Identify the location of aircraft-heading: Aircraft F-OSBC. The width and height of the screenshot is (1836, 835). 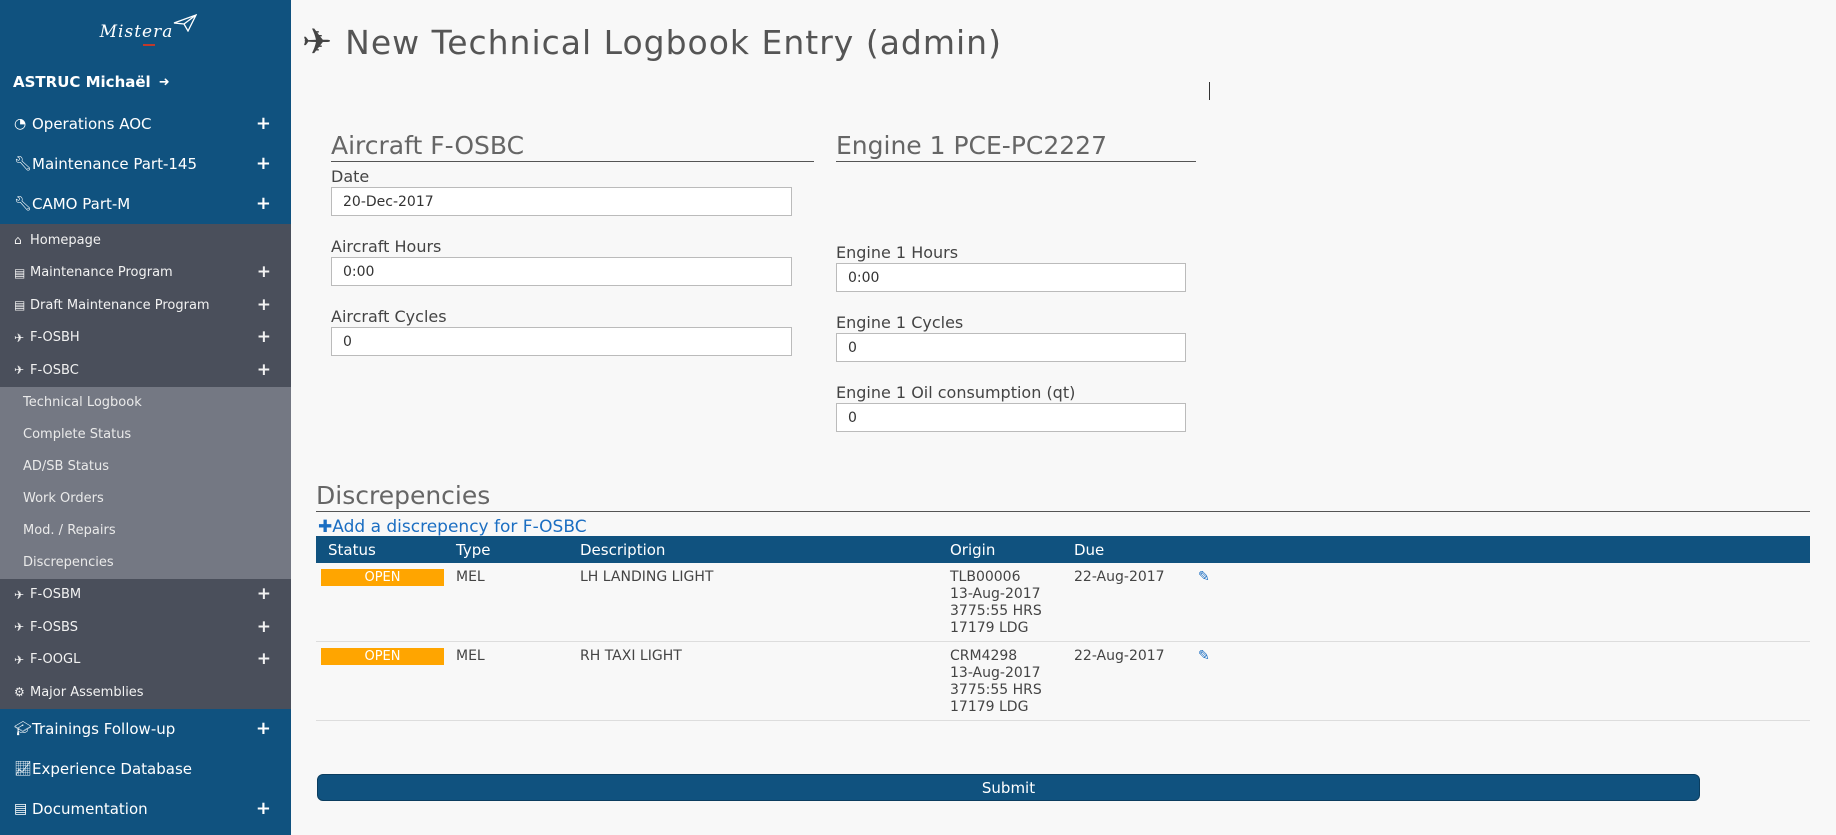
(572, 146).